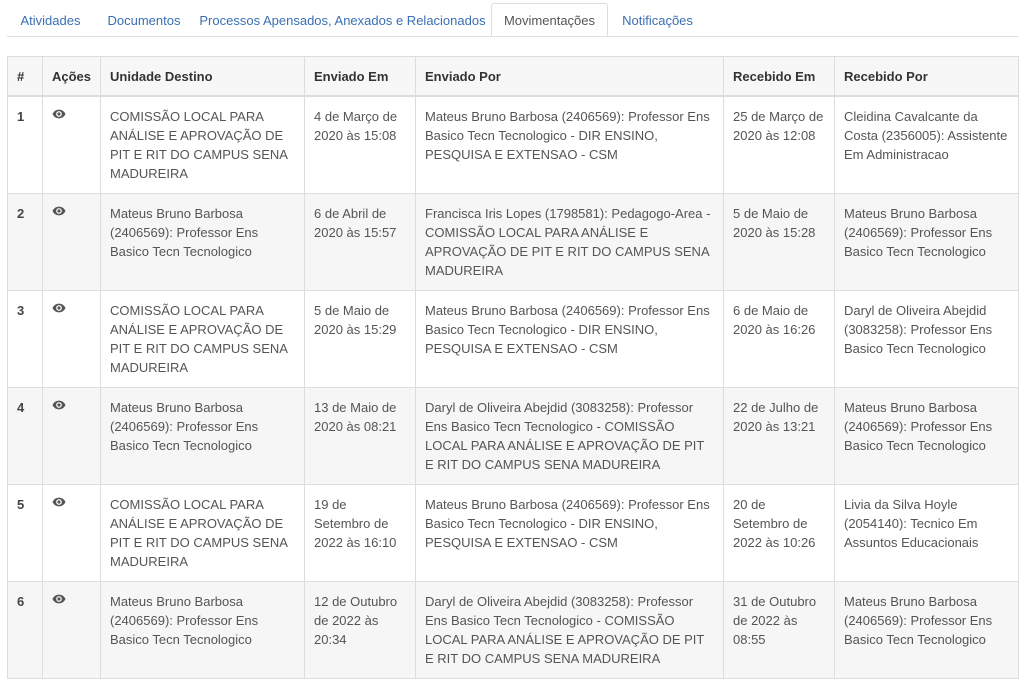  Describe the element at coordinates (549, 19) in the screenshot. I see `tab-movimentacoes: Movimentações` at that location.